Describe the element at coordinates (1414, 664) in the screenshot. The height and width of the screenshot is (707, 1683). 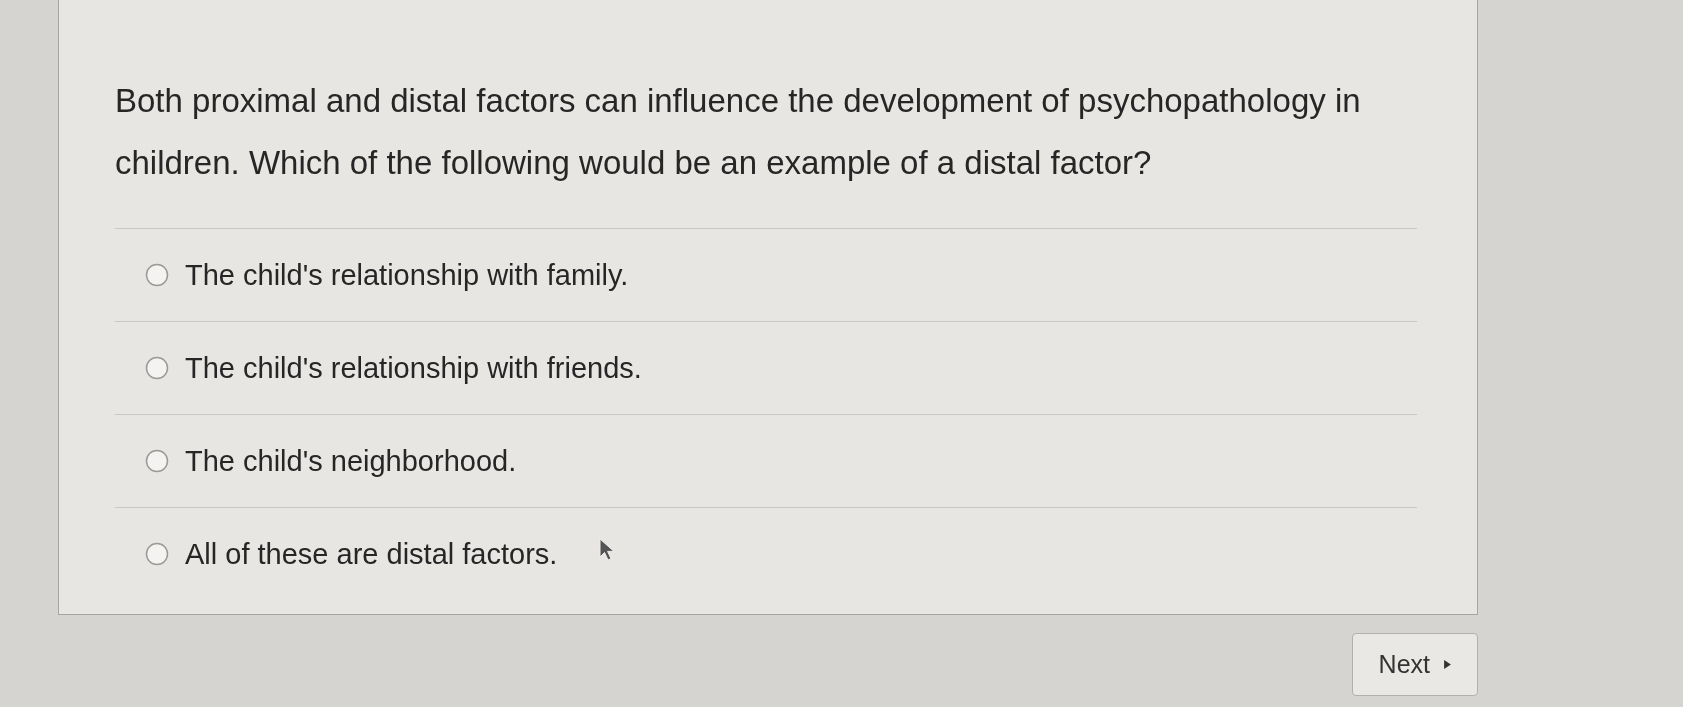
I see `next-button: Next` at that location.